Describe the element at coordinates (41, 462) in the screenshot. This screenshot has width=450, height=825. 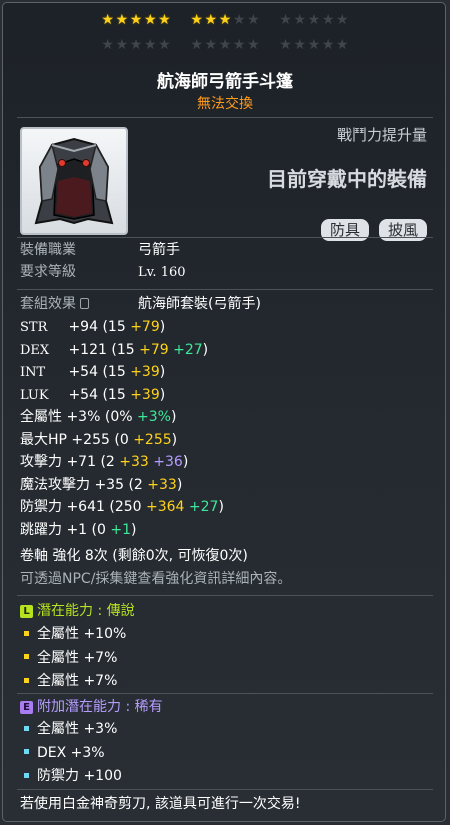
I see `stat-name: 攻擊力` at that location.